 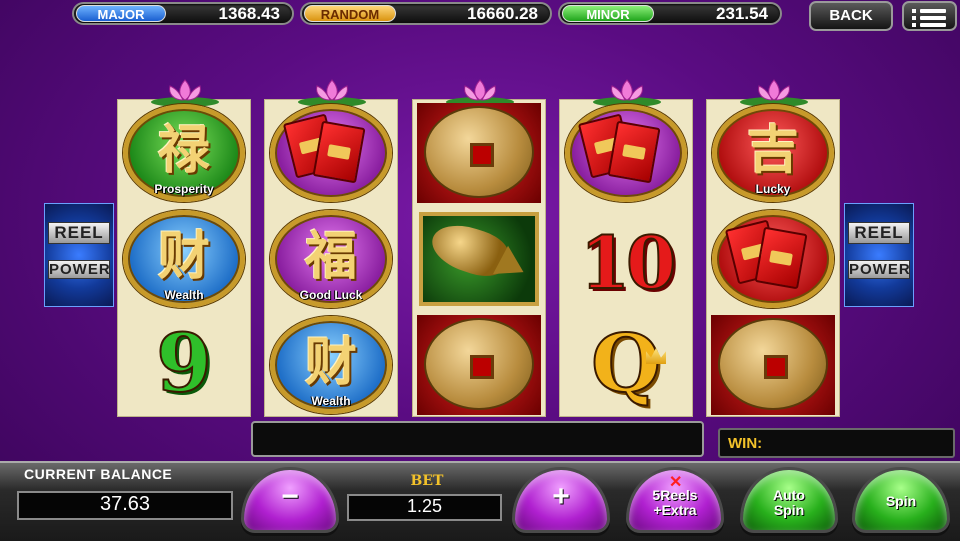 What do you see at coordinates (789, 510) in the screenshot?
I see `autospin-line2: Spin` at bounding box center [789, 510].